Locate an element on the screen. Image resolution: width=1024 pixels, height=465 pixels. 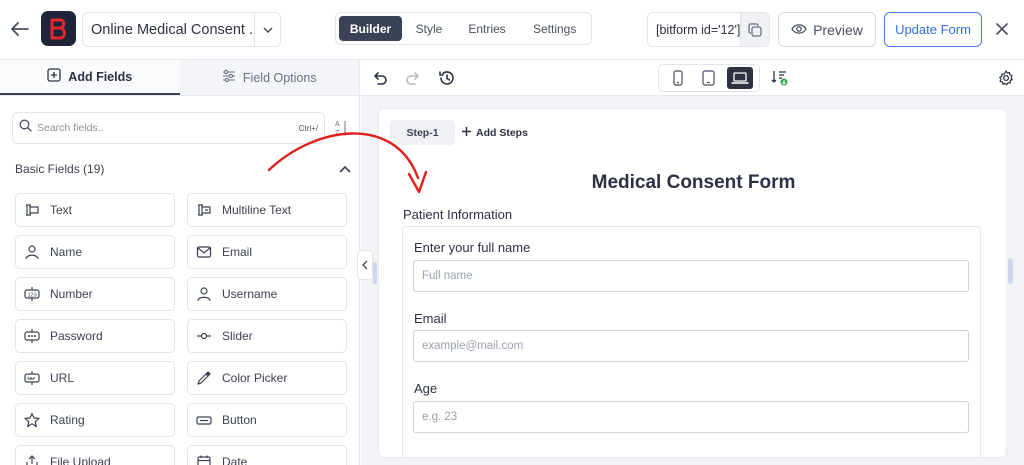
copy-icon is located at coordinates (754, 29).